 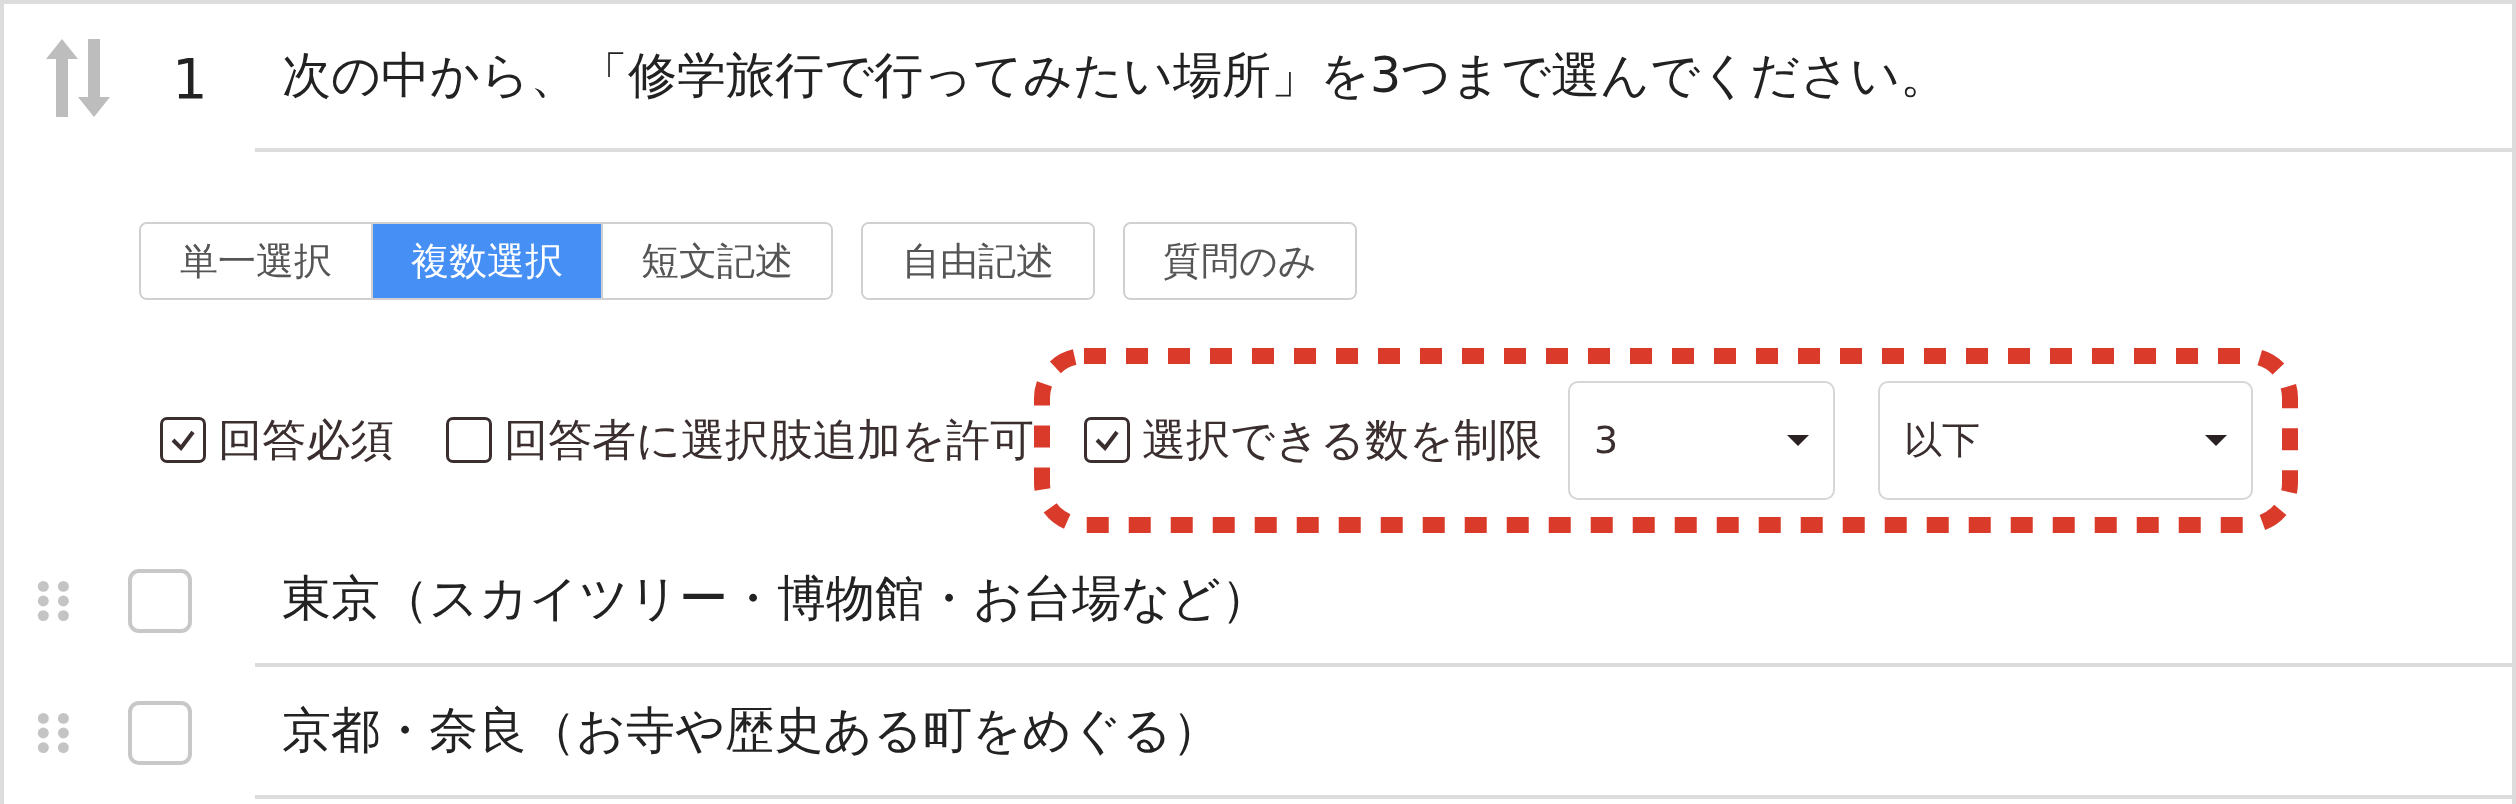 I want to click on answer-type-tab: 短文記述, so click(x=716, y=261).